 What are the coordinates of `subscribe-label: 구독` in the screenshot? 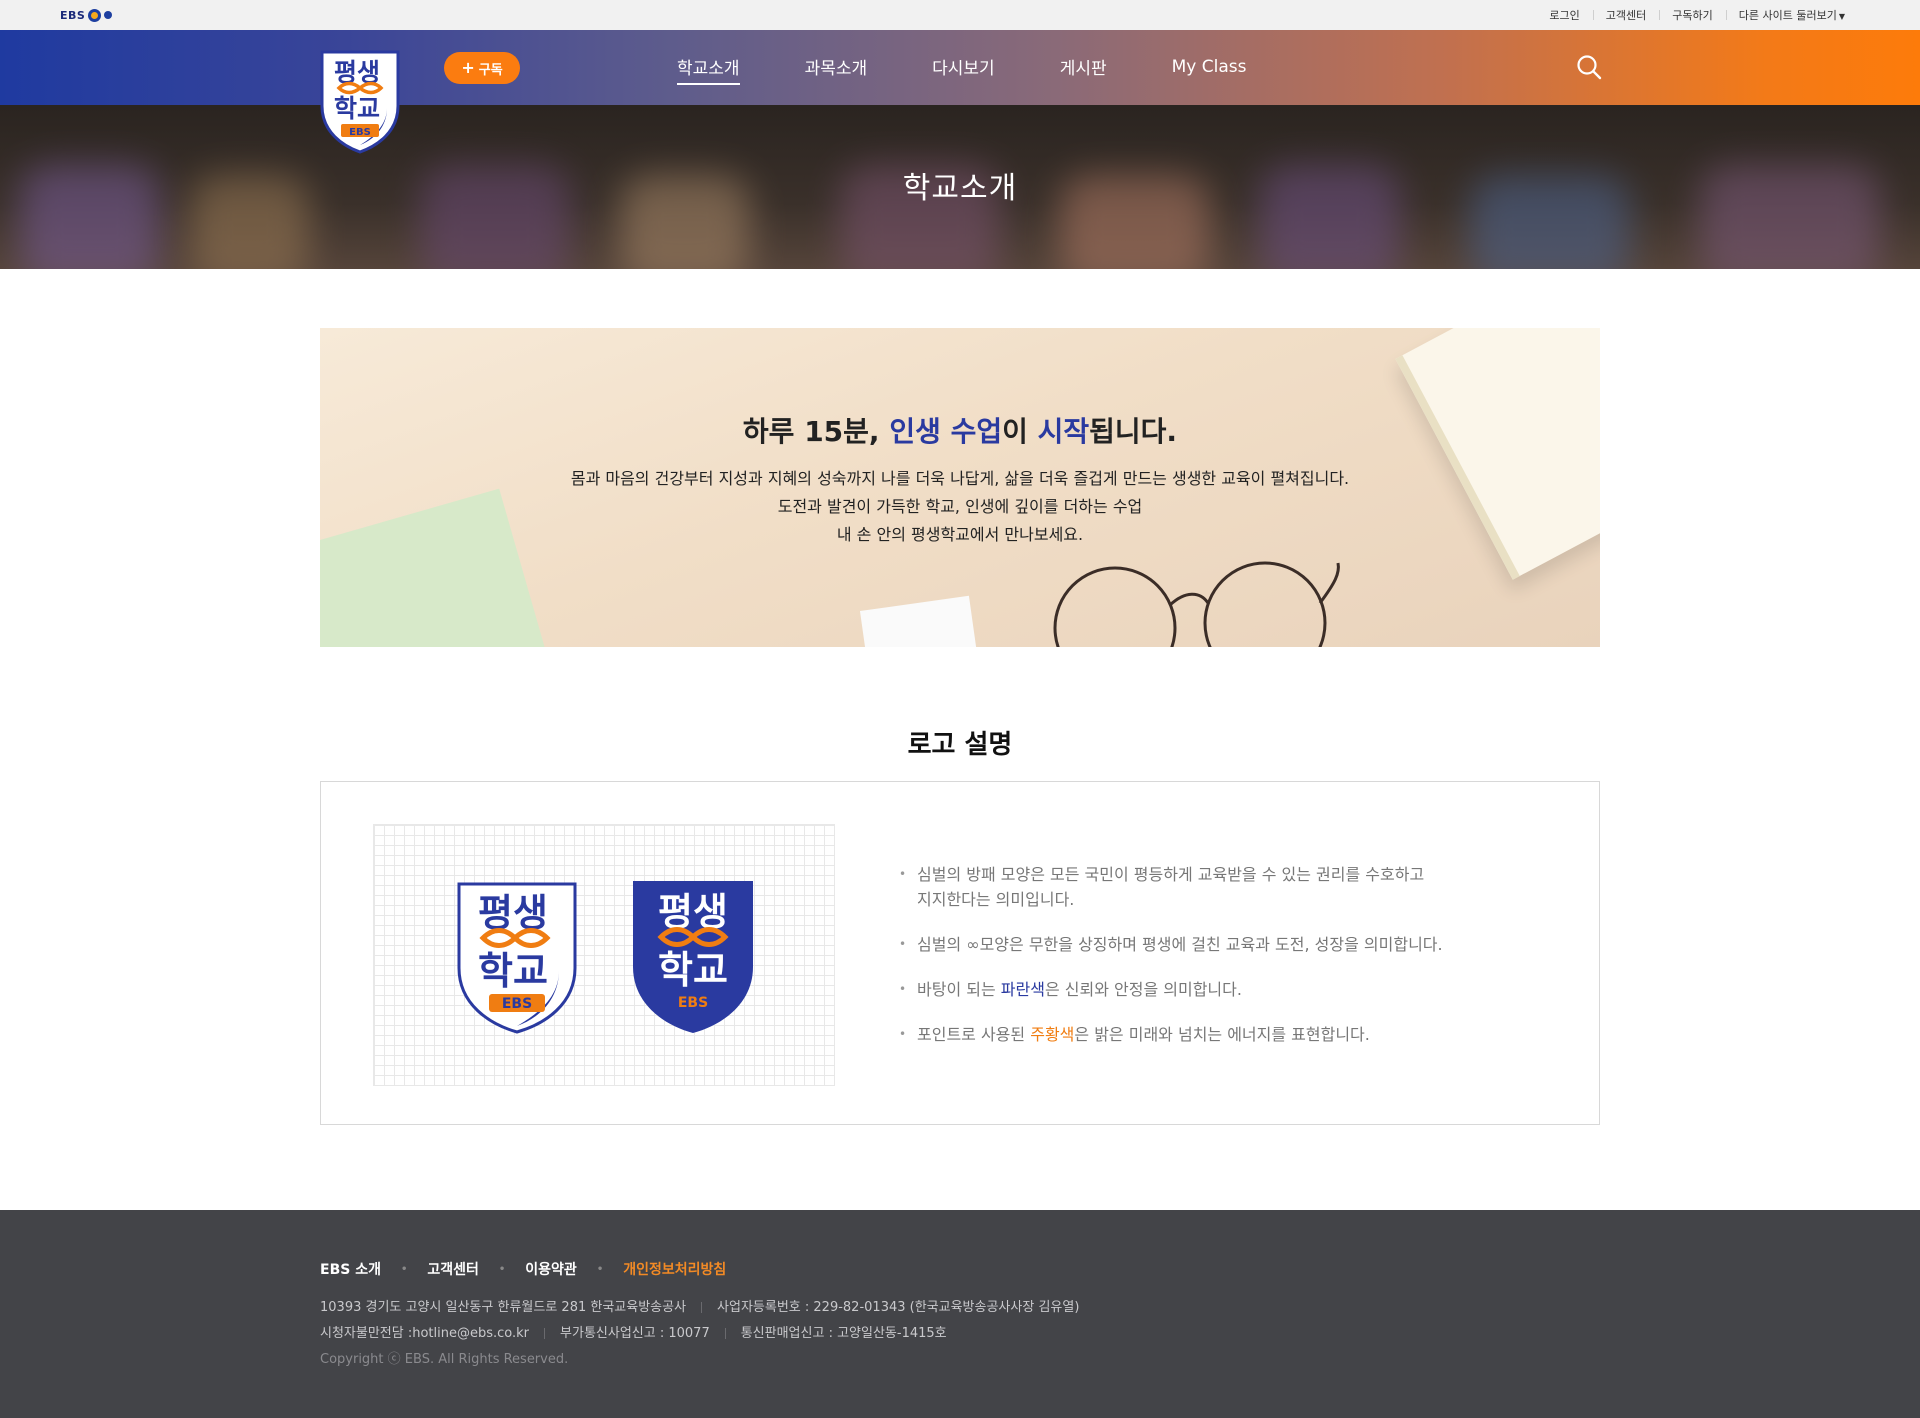 It's located at (490, 70).